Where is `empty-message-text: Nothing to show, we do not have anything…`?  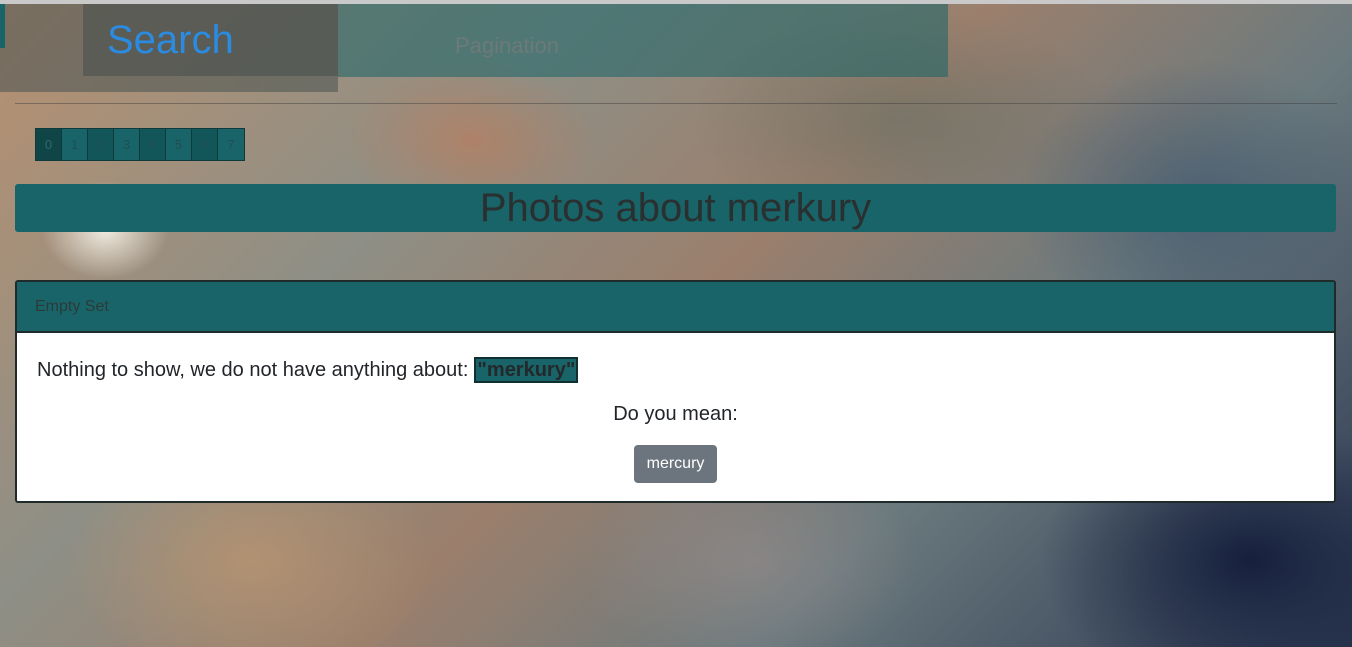 empty-message-text: Nothing to show, we do not have anything… is located at coordinates (253, 369).